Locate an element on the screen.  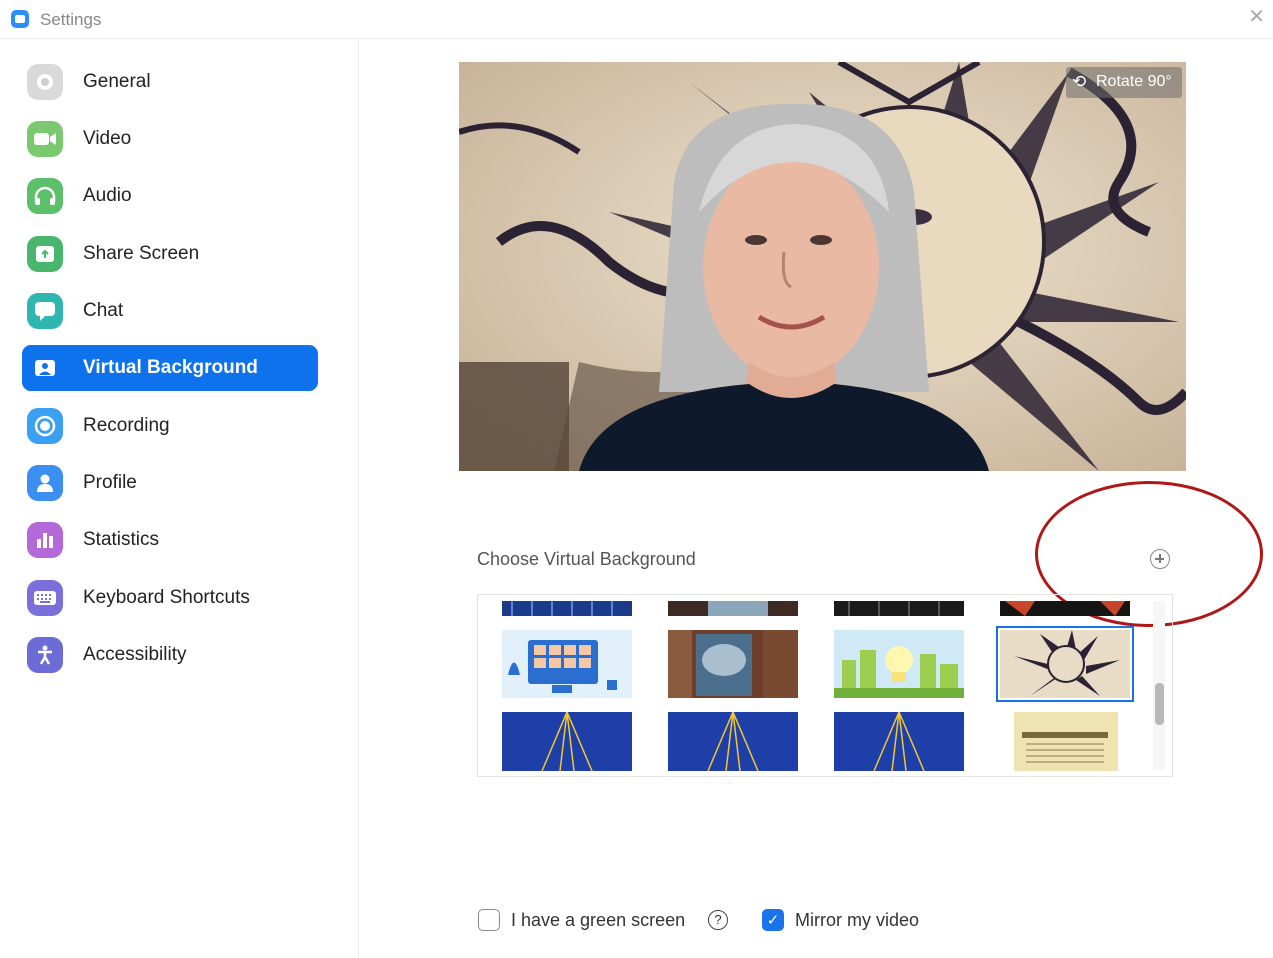
virtual-background-icon is located at coordinates (45, 368).